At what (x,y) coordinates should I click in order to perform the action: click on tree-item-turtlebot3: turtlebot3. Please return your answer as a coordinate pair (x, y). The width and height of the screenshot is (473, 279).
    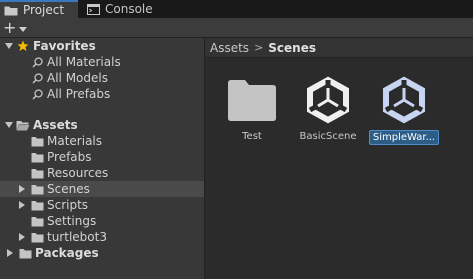
    Looking at the image, I should click on (102, 237).